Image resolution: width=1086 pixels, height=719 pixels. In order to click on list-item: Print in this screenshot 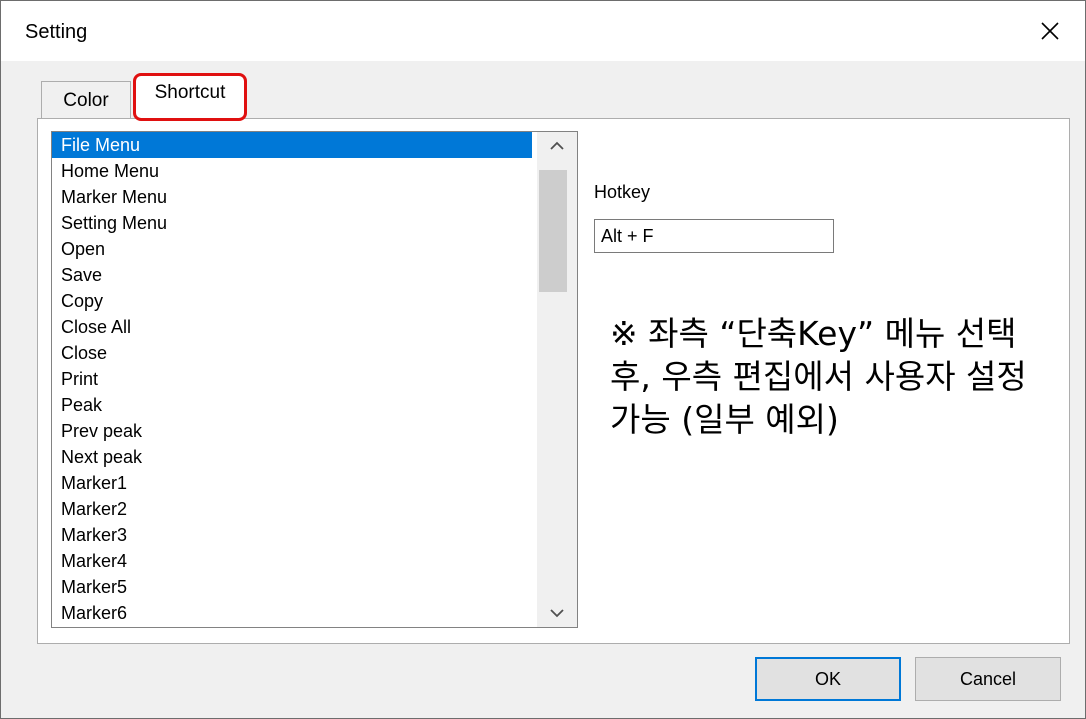, I will do `click(292, 379)`.